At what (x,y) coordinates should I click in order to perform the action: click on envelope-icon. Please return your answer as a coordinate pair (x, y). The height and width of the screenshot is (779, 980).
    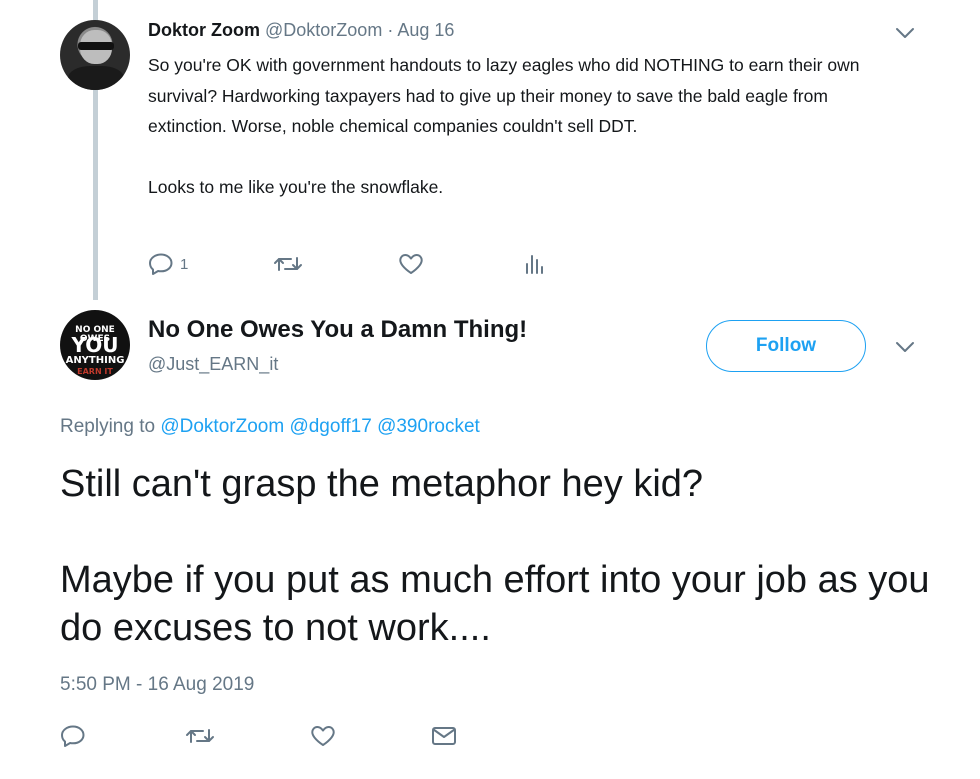
    Looking at the image, I should click on (444, 736).